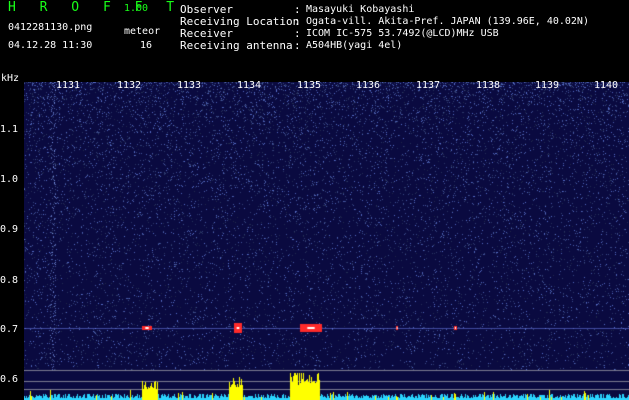  Describe the element at coordinates (9, 129) in the screenshot. I see `y-tick-label: 1.1` at that location.